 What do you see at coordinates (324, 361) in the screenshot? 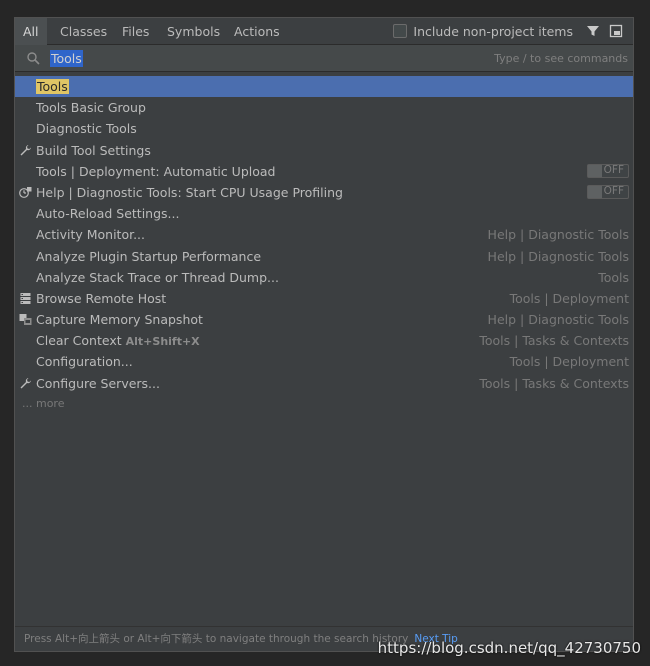
I see `result-item-configuration: Configuration... Tools | Deployment` at bounding box center [324, 361].